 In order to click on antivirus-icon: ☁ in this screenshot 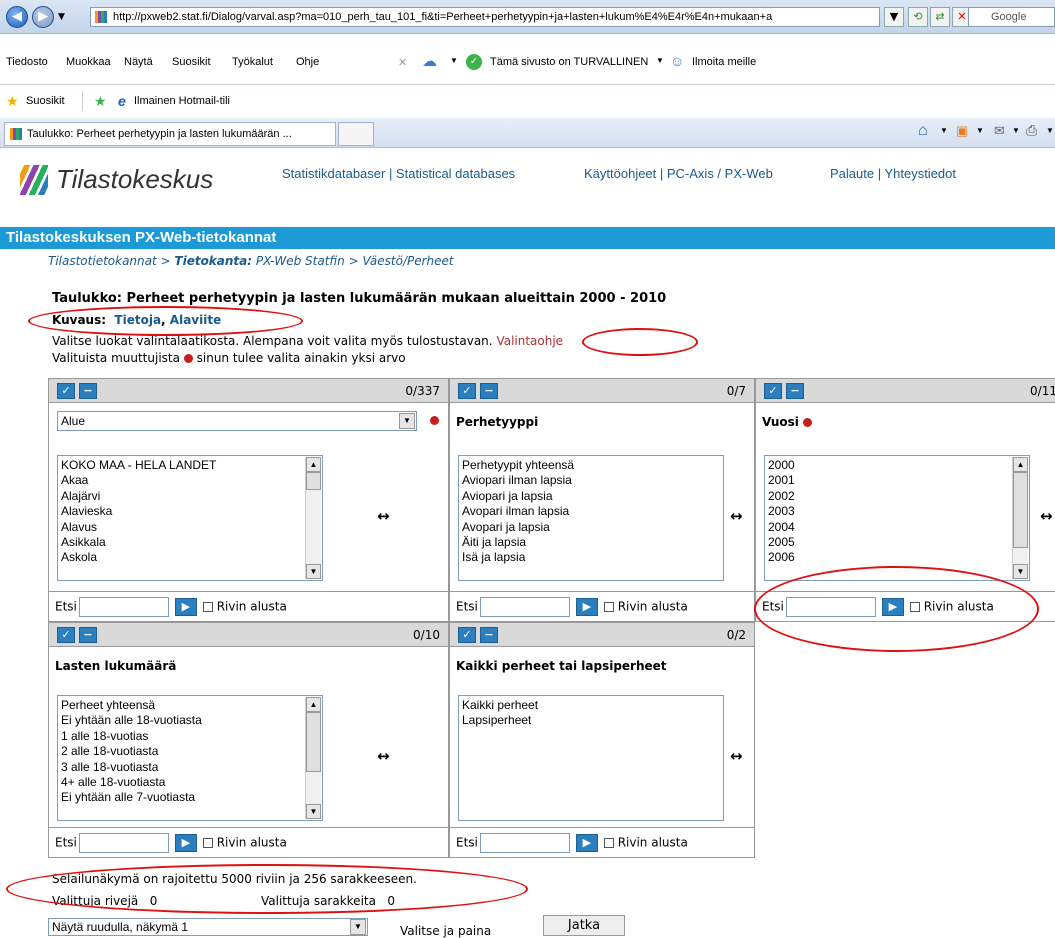, I will do `click(429, 61)`.